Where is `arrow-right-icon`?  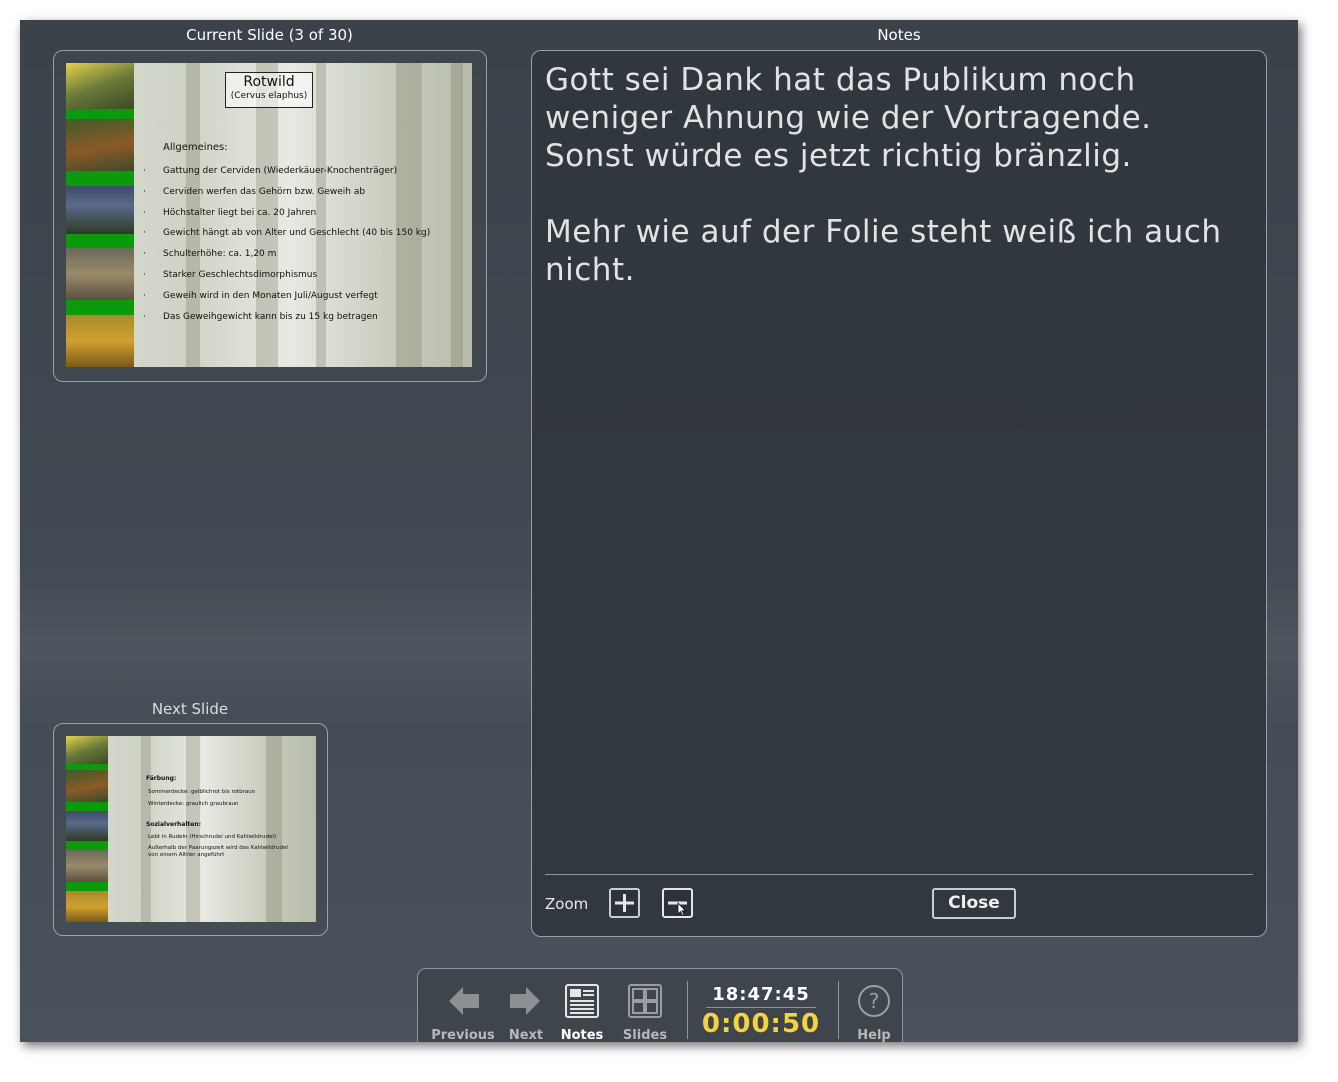
arrow-right-icon is located at coordinates (525, 1001).